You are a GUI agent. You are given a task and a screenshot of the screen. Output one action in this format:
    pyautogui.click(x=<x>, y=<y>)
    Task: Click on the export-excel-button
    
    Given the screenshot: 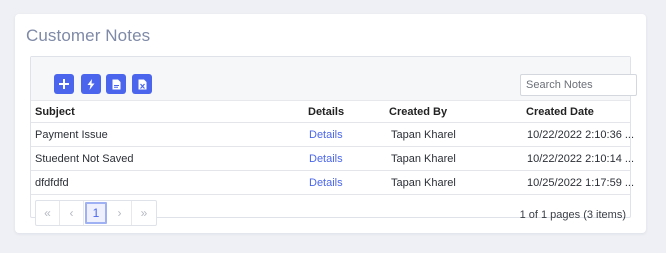 What is the action you would take?
    pyautogui.click(x=142, y=84)
    